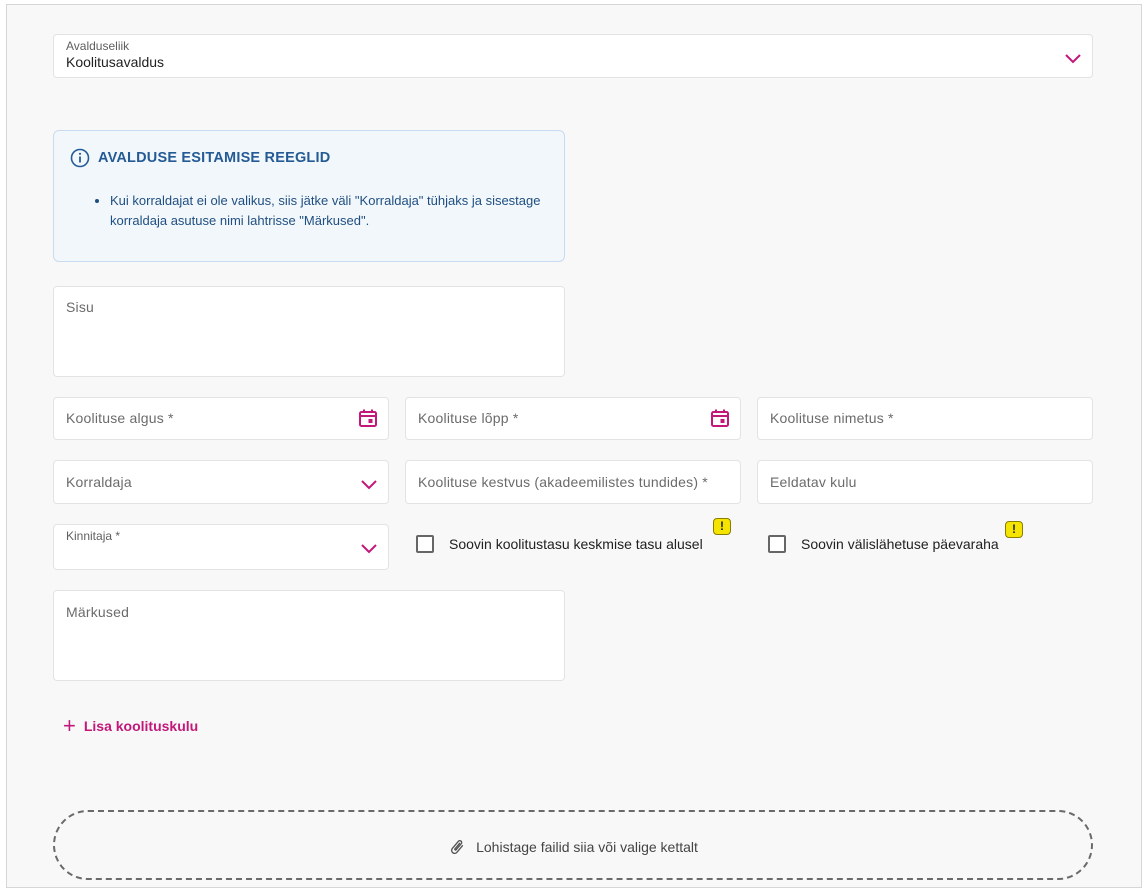 The image size is (1147, 895). I want to click on training-name-placeholder: Koolituse nimetus *, so click(832, 418).